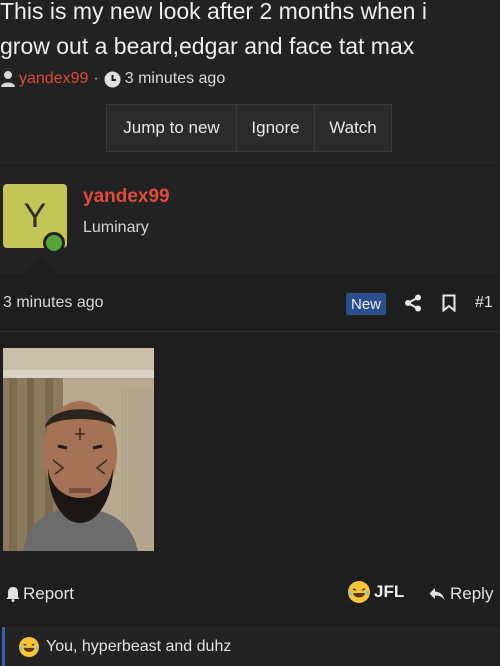  What do you see at coordinates (41, 266) in the screenshot?
I see `post-caret` at bounding box center [41, 266].